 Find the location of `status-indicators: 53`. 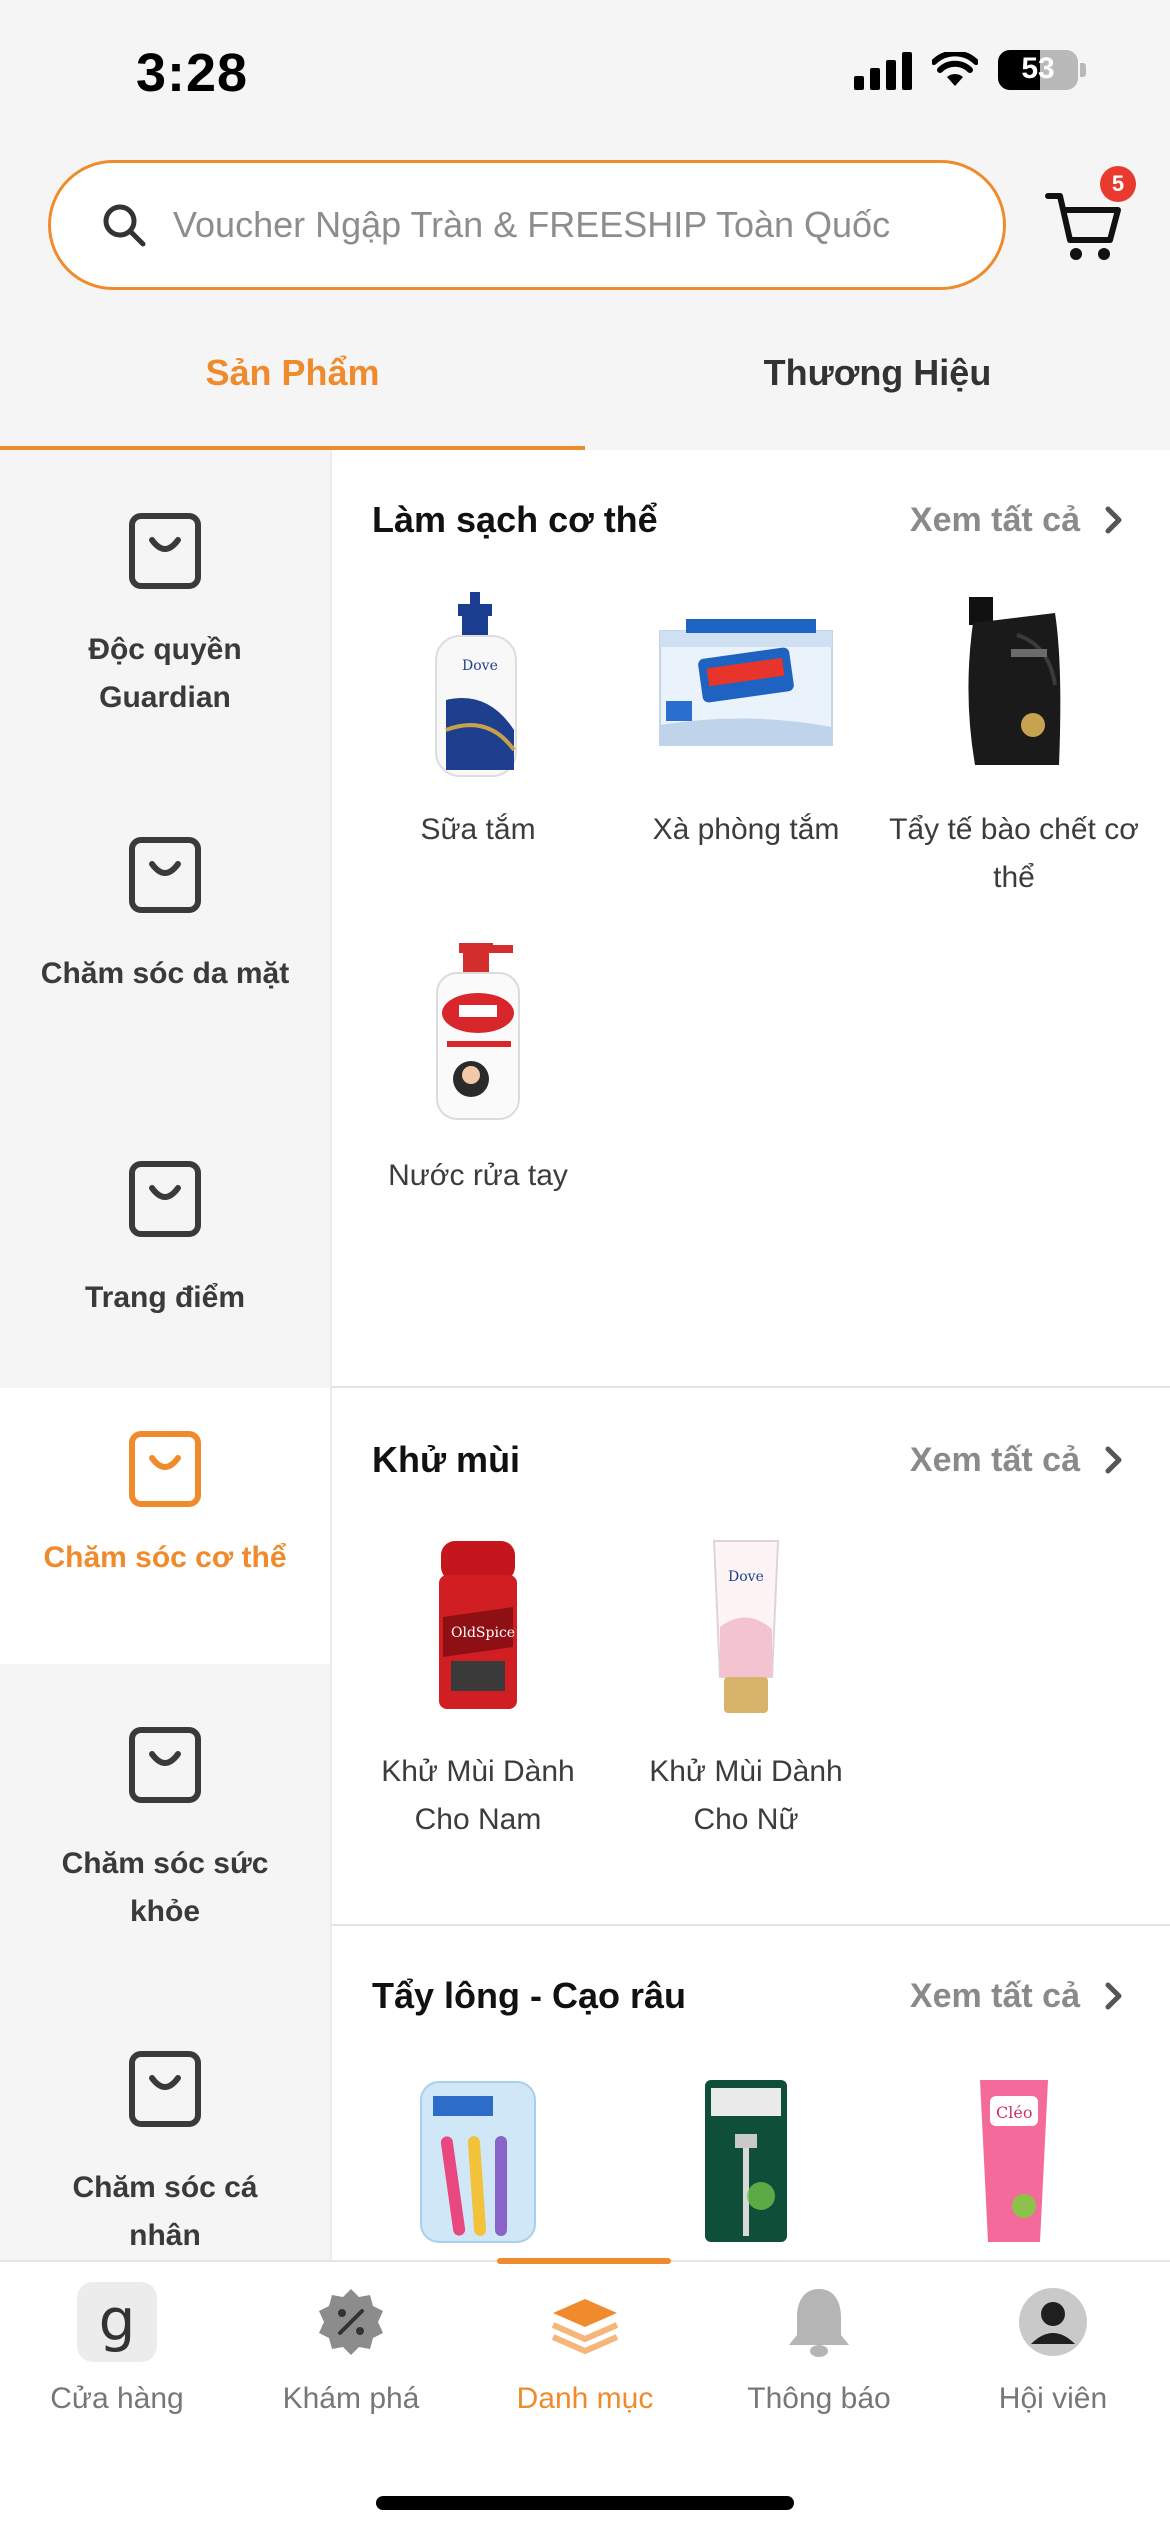

status-indicators: 53 is located at coordinates (970, 70).